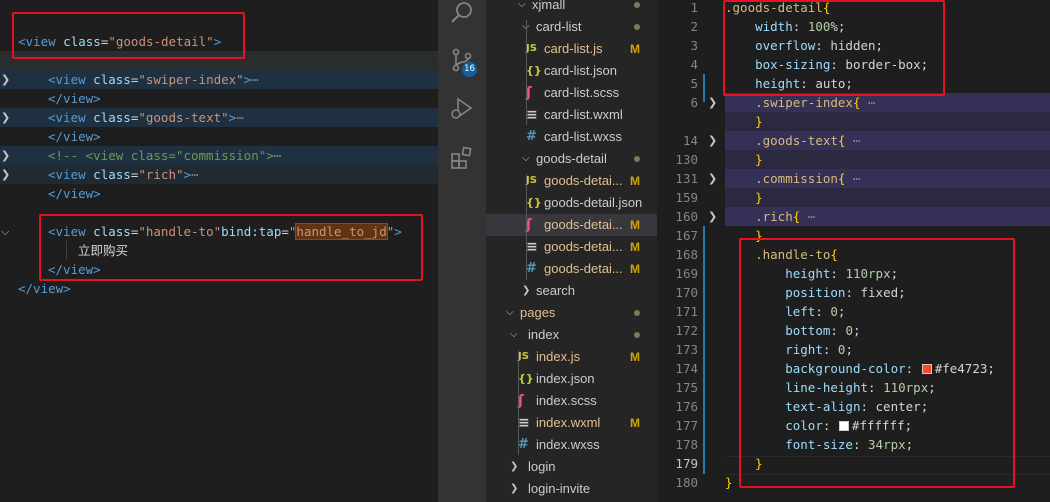 The width and height of the screenshot is (1050, 502). I want to click on json-file-icon: {}, so click(526, 378).